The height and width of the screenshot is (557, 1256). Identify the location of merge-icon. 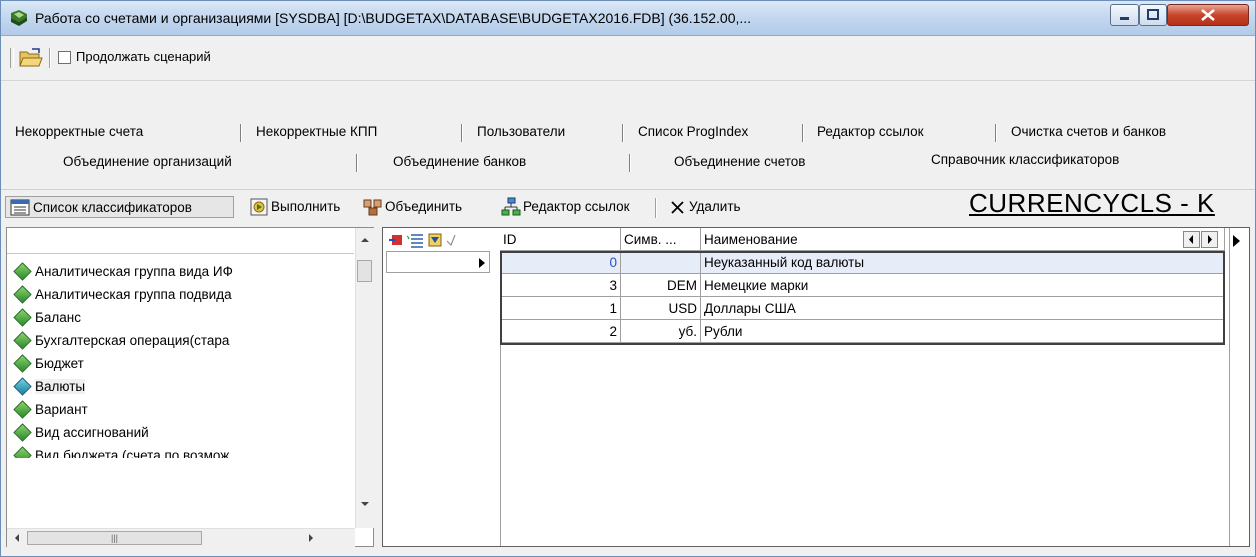
(372, 207).